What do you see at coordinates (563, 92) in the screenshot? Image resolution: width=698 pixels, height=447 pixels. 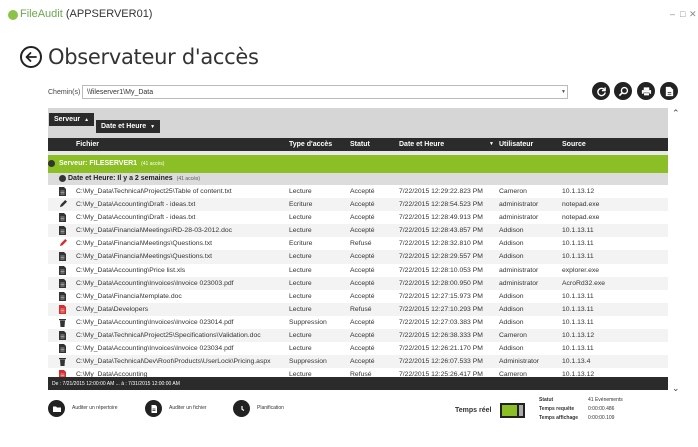 I see `path-dropdown-icon: ▼` at bounding box center [563, 92].